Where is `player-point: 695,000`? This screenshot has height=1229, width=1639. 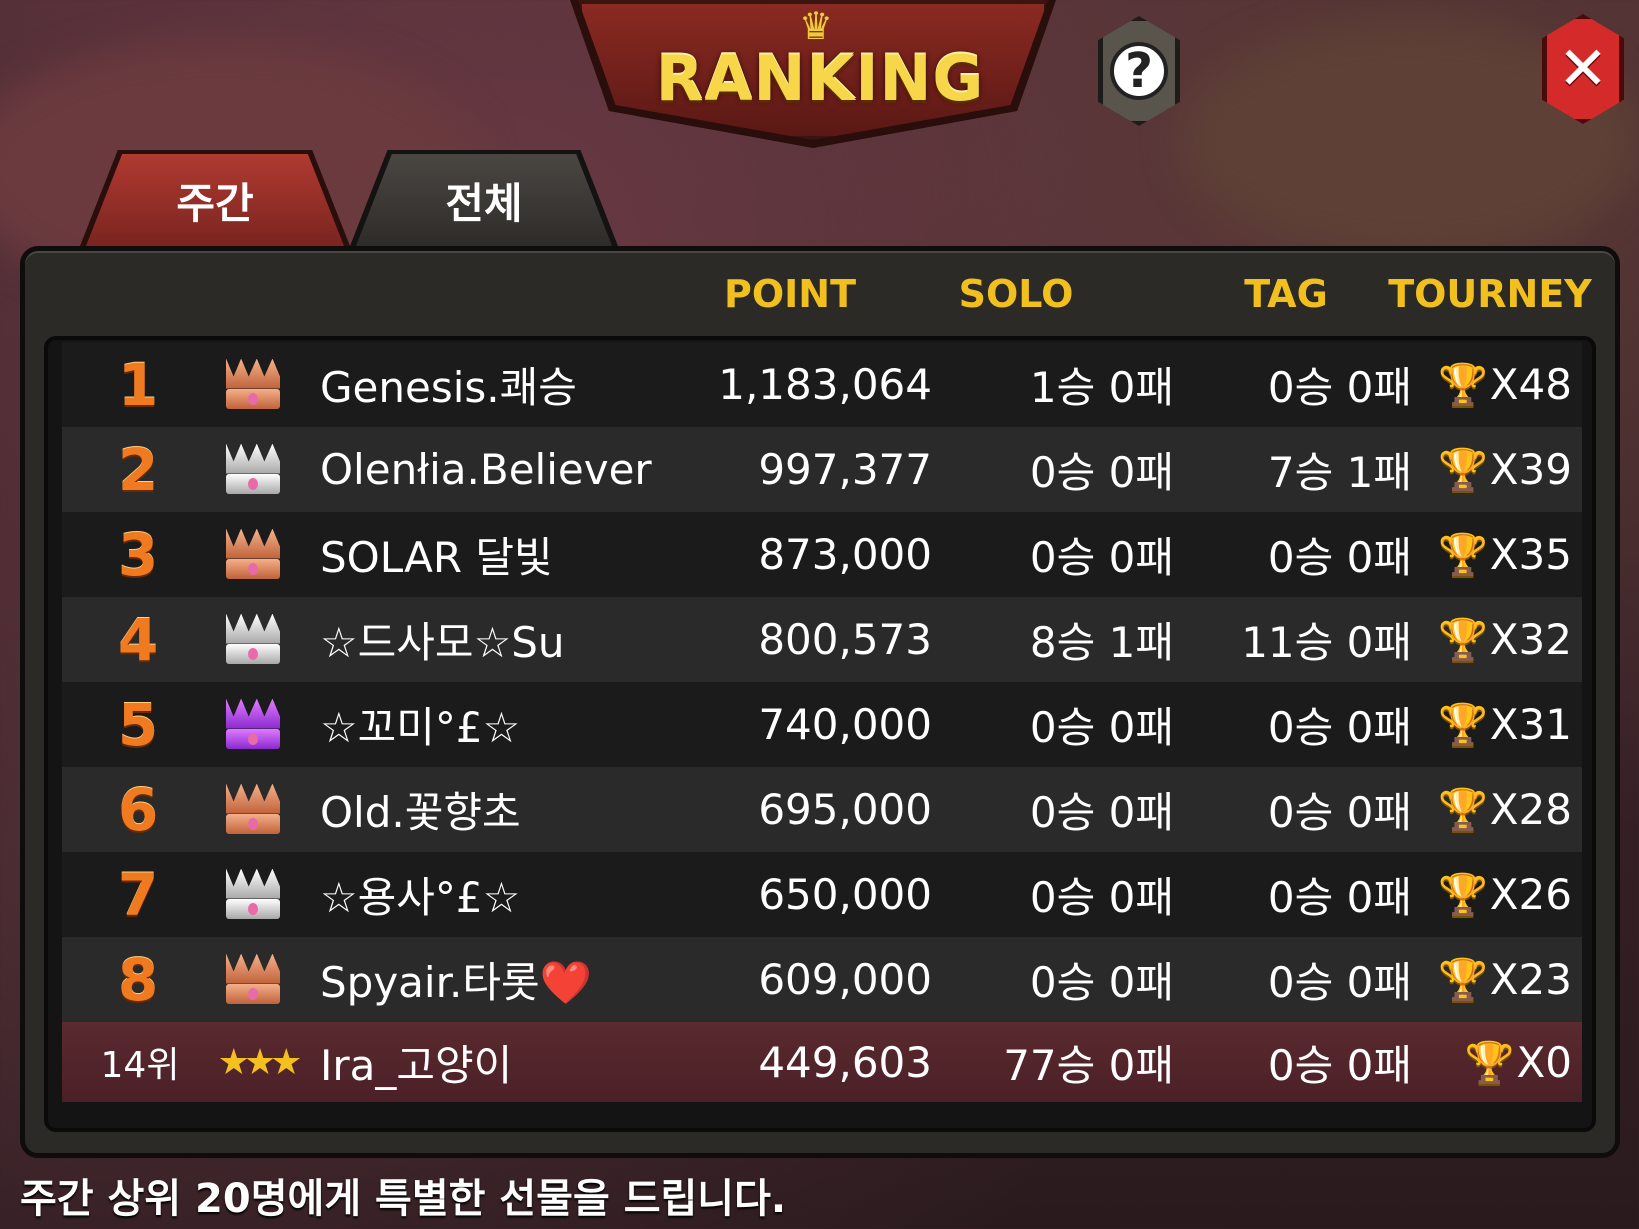 player-point: 695,000 is located at coordinates (845, 809).